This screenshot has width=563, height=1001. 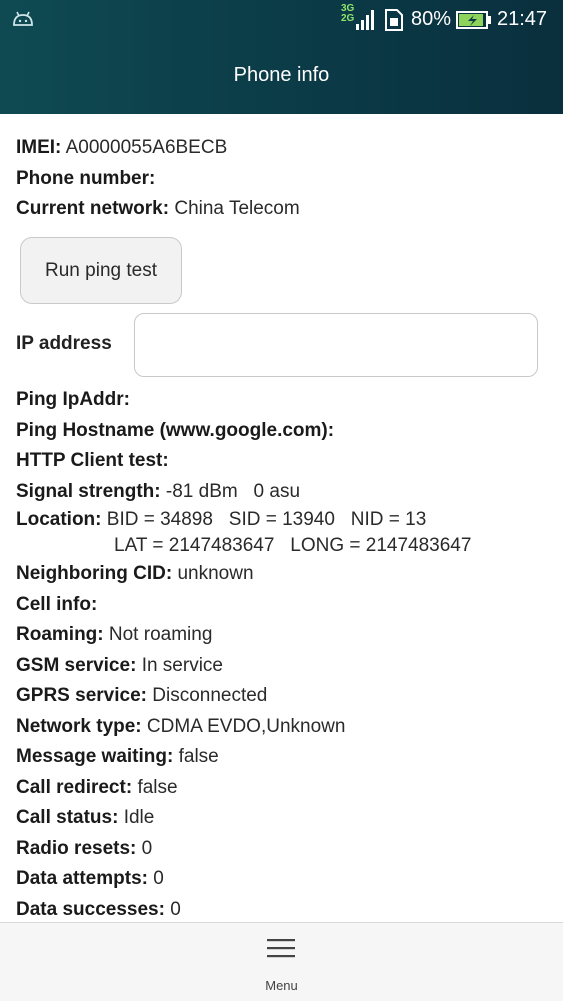 I want to click on battery-charging-icon, so click(x=473, y=20).